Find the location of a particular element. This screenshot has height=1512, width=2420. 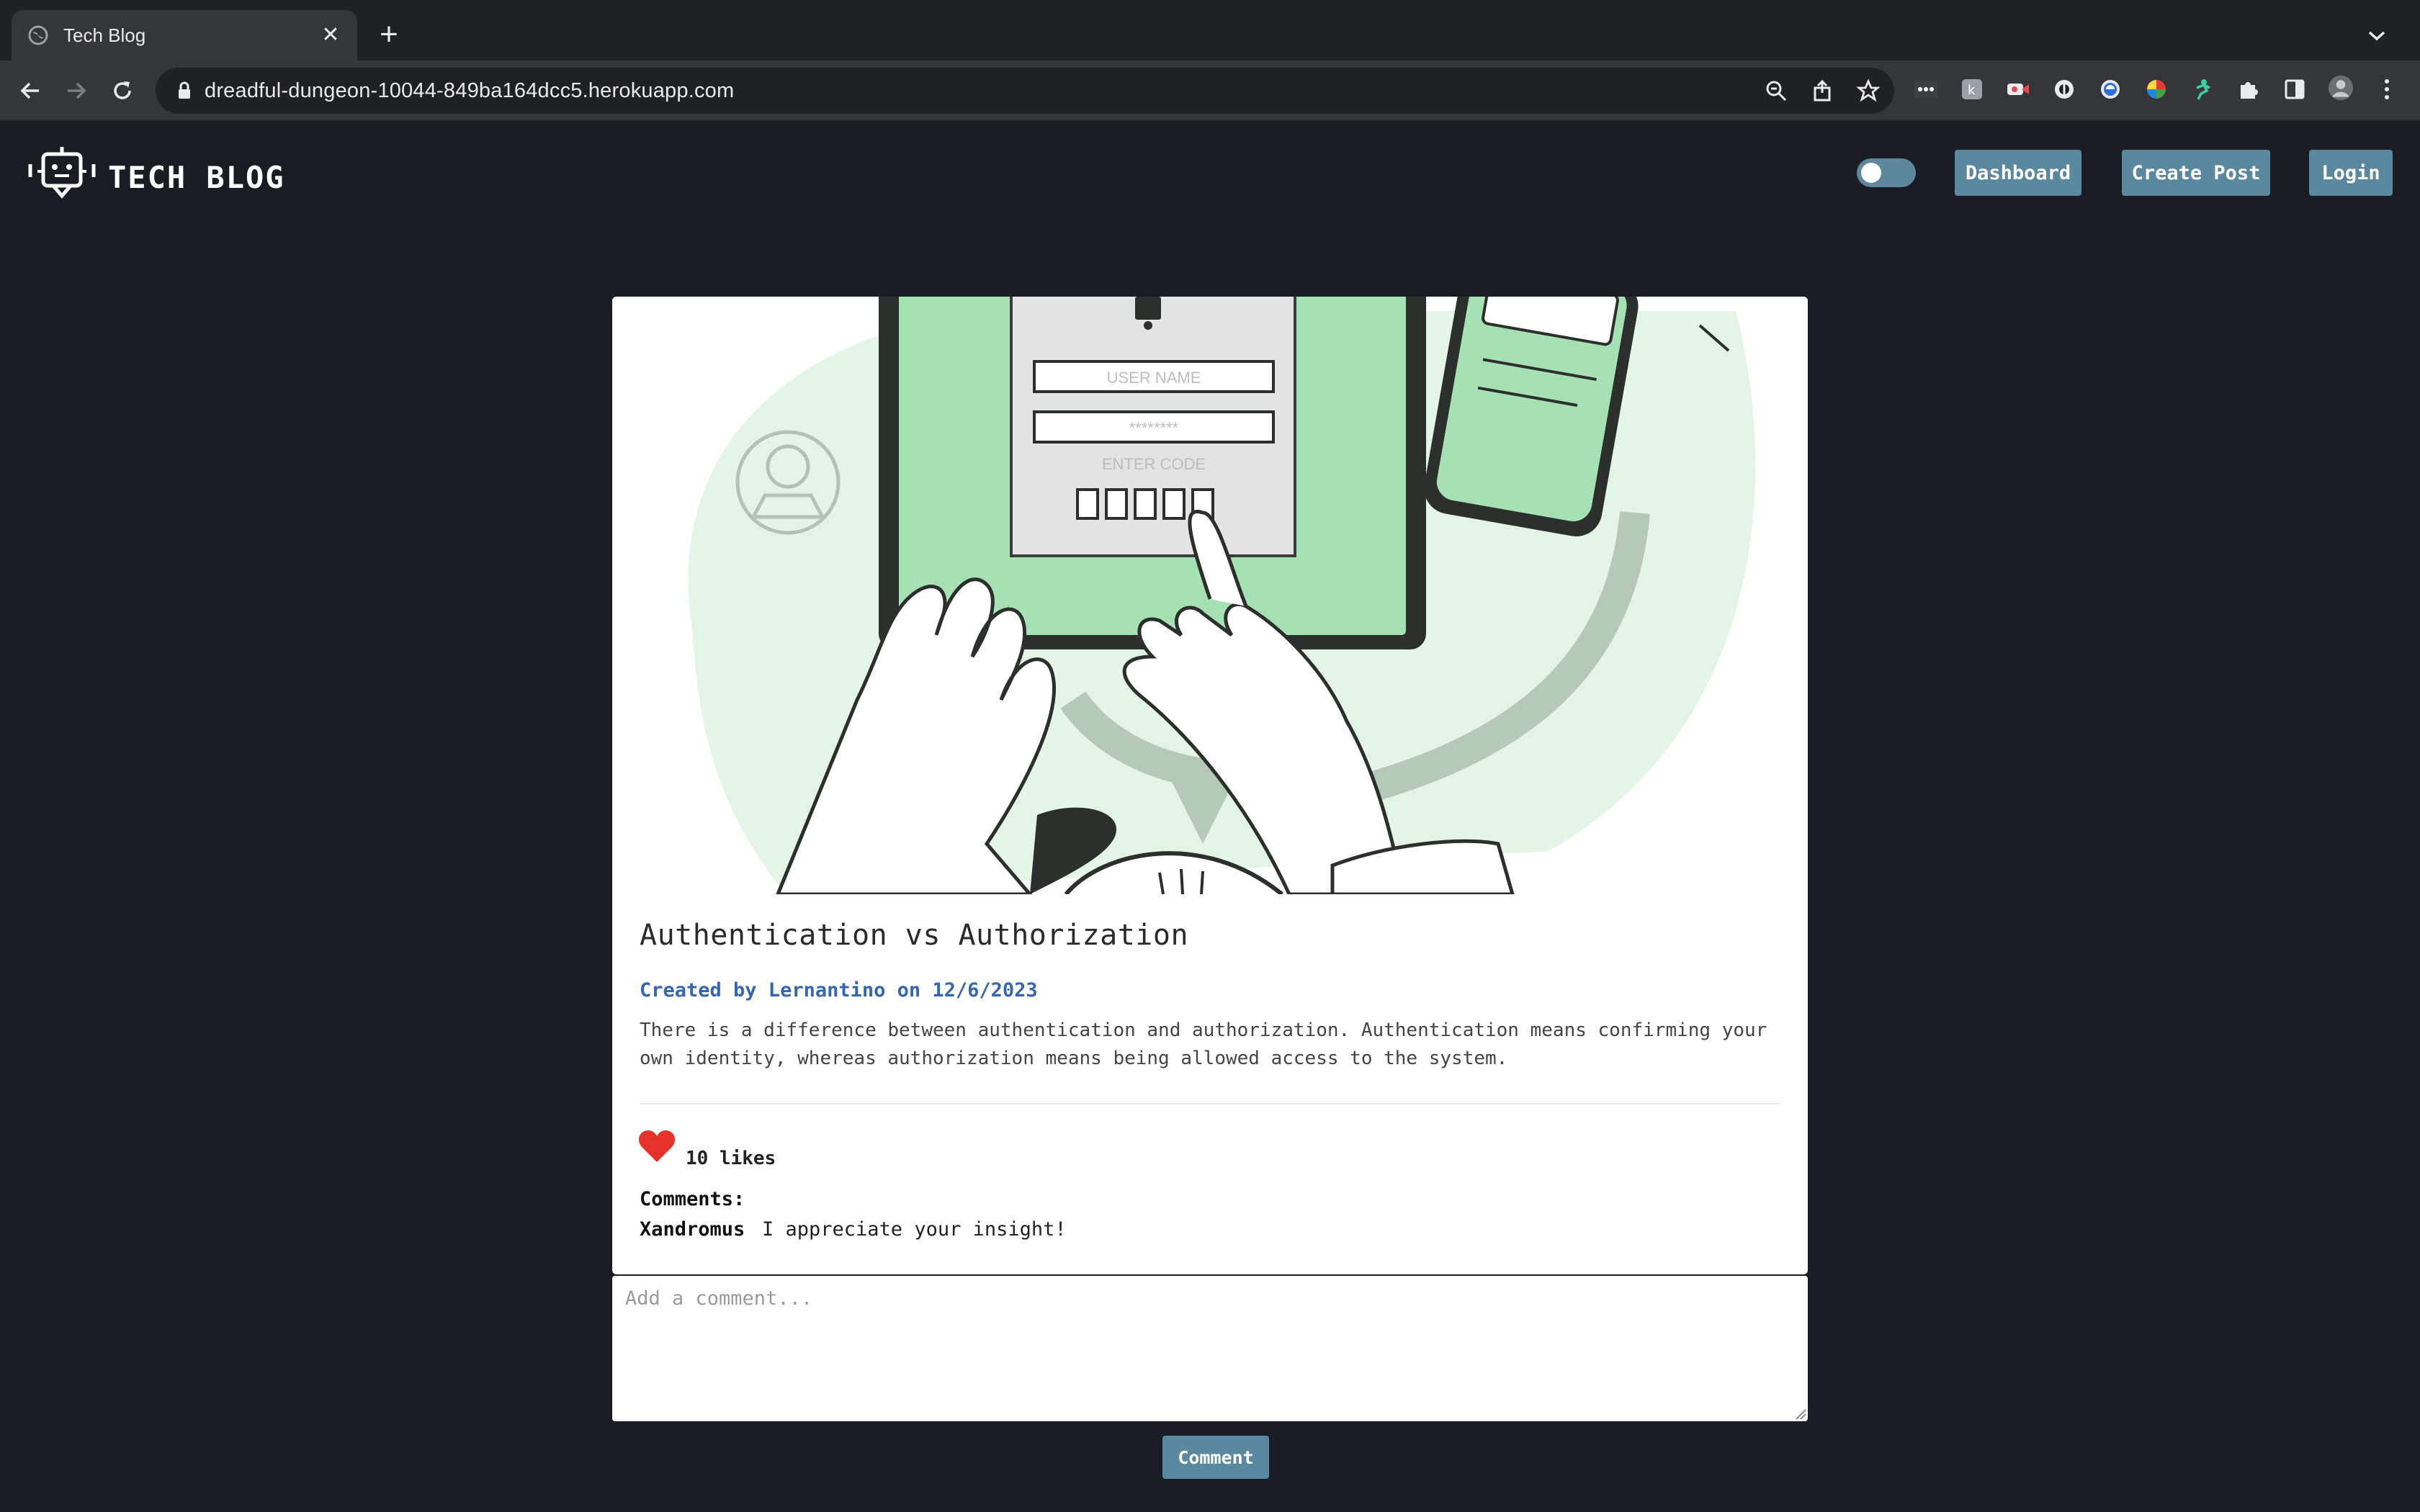

resize-grip-icon is located at coordinates (1799, 1413).